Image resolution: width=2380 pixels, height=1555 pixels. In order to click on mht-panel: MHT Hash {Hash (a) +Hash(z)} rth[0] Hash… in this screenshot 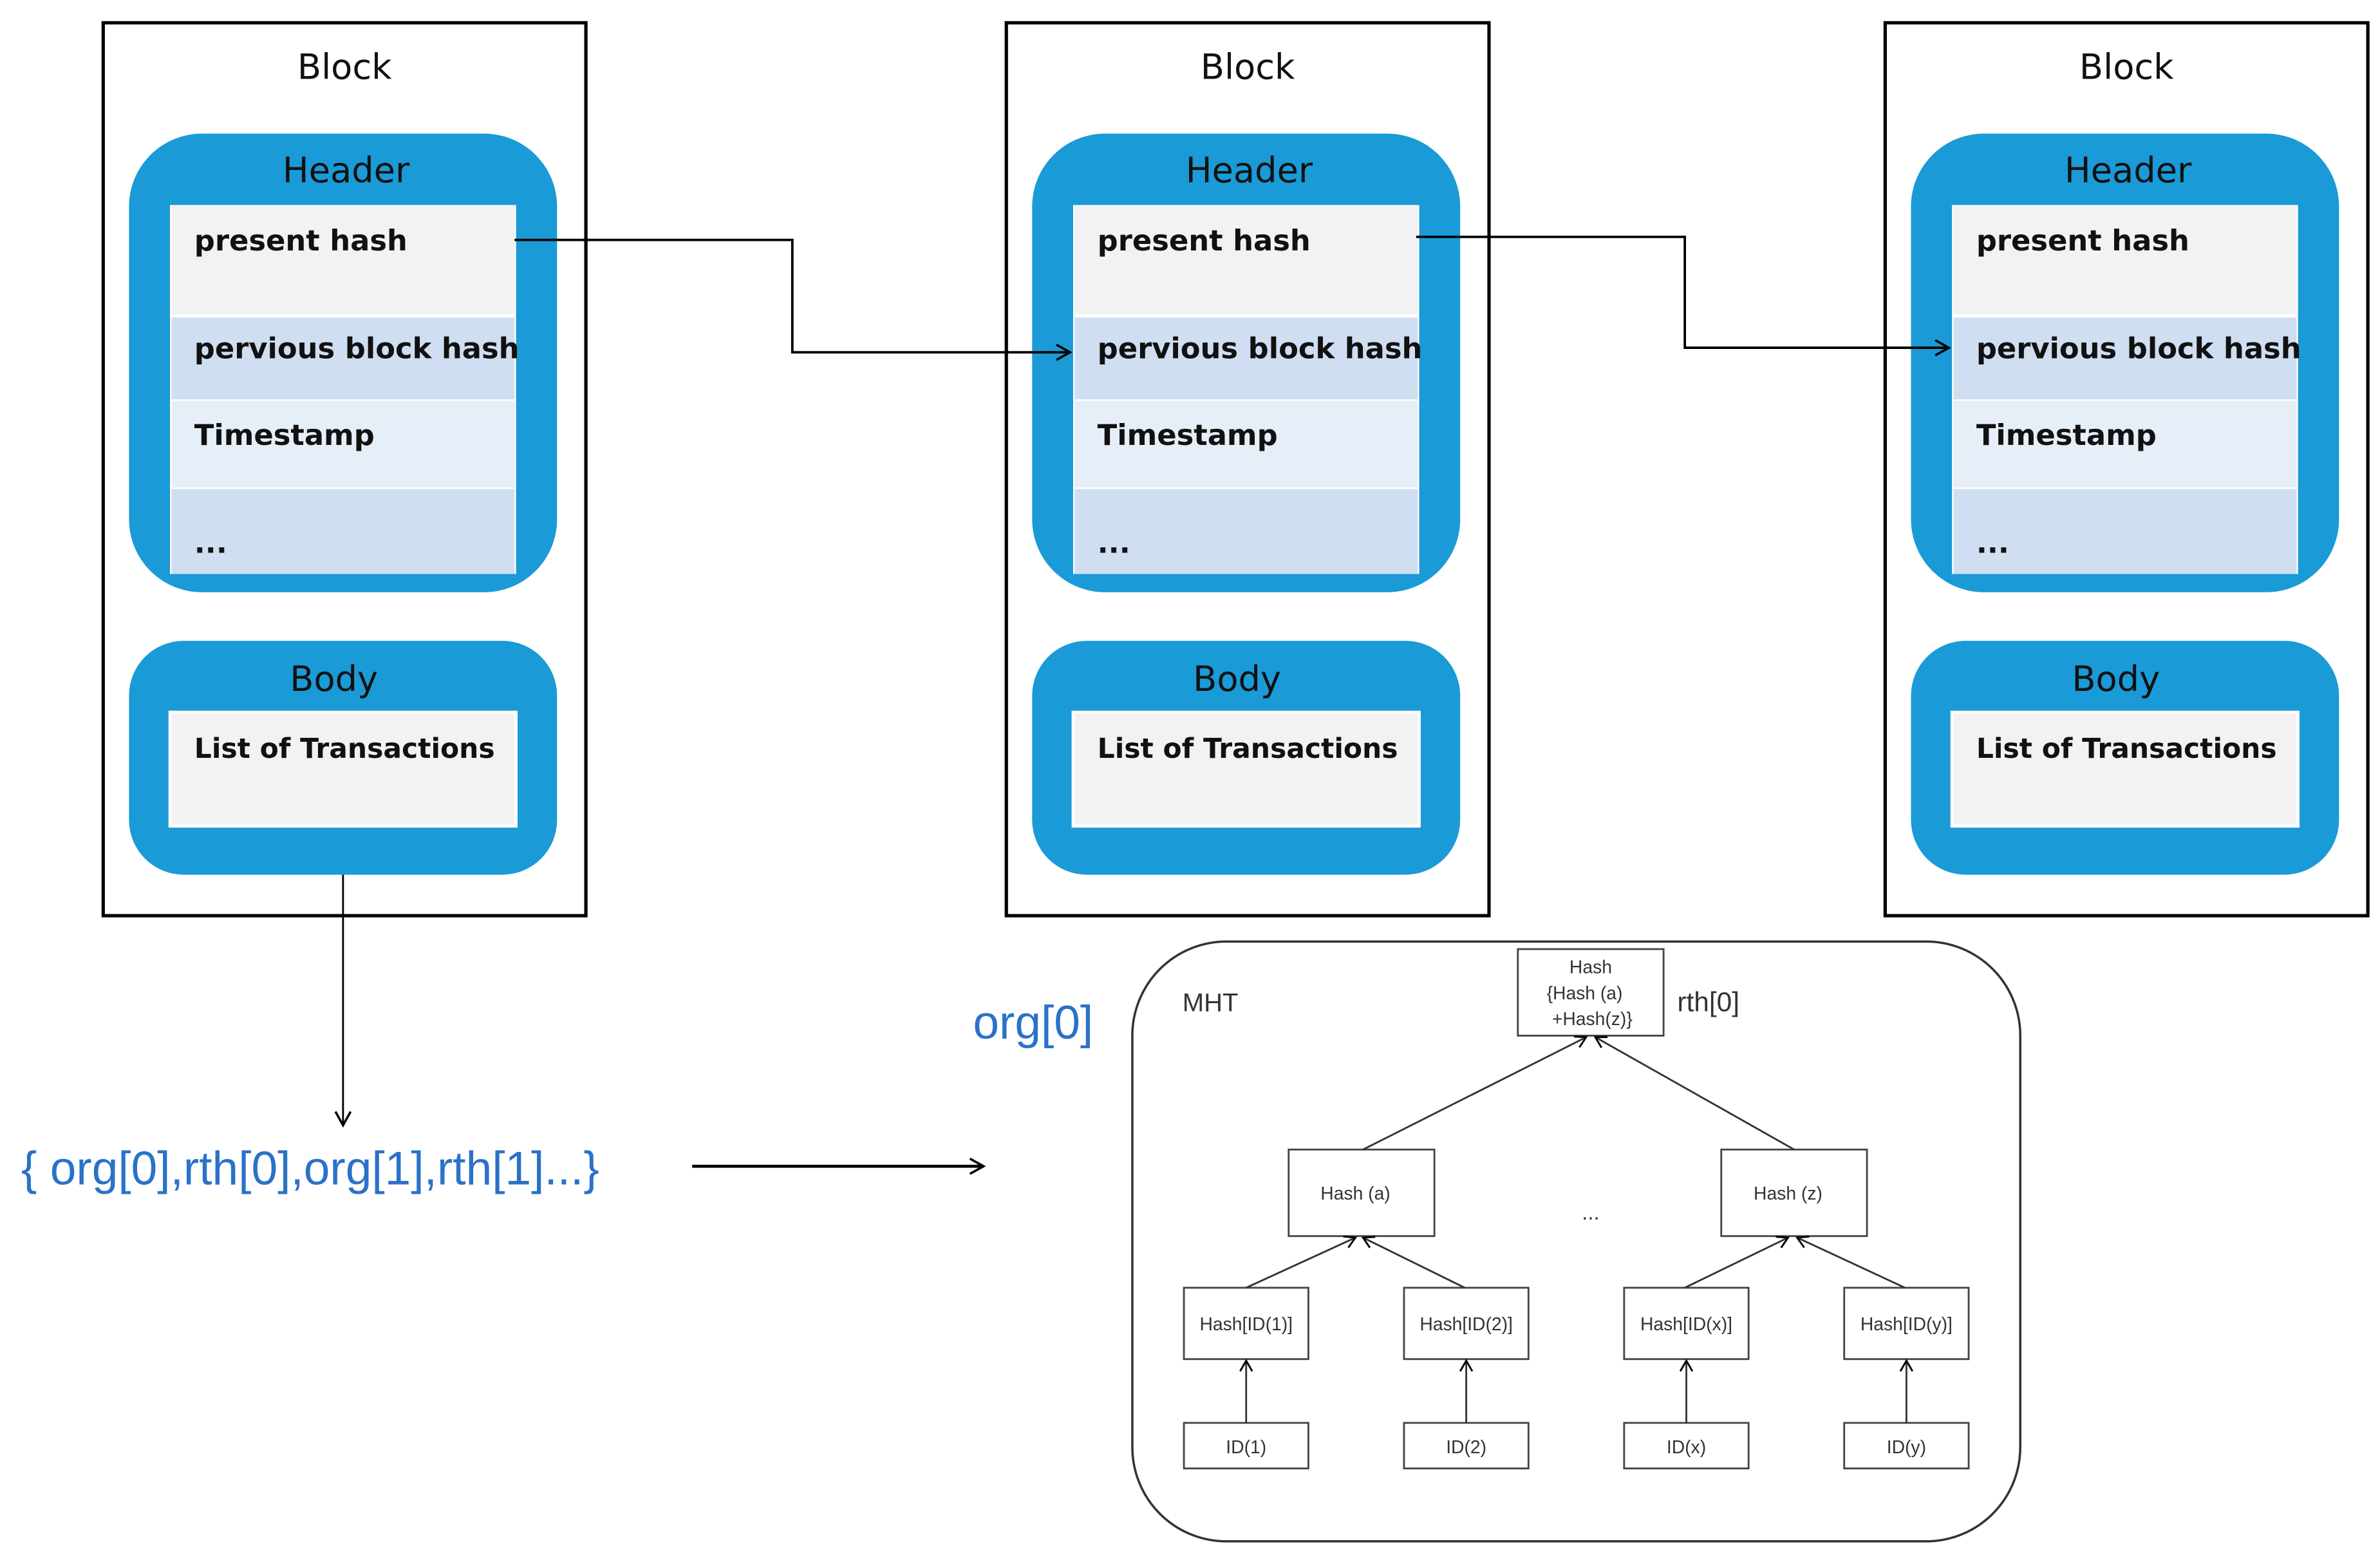, I will do `click(1576, 1241)`.